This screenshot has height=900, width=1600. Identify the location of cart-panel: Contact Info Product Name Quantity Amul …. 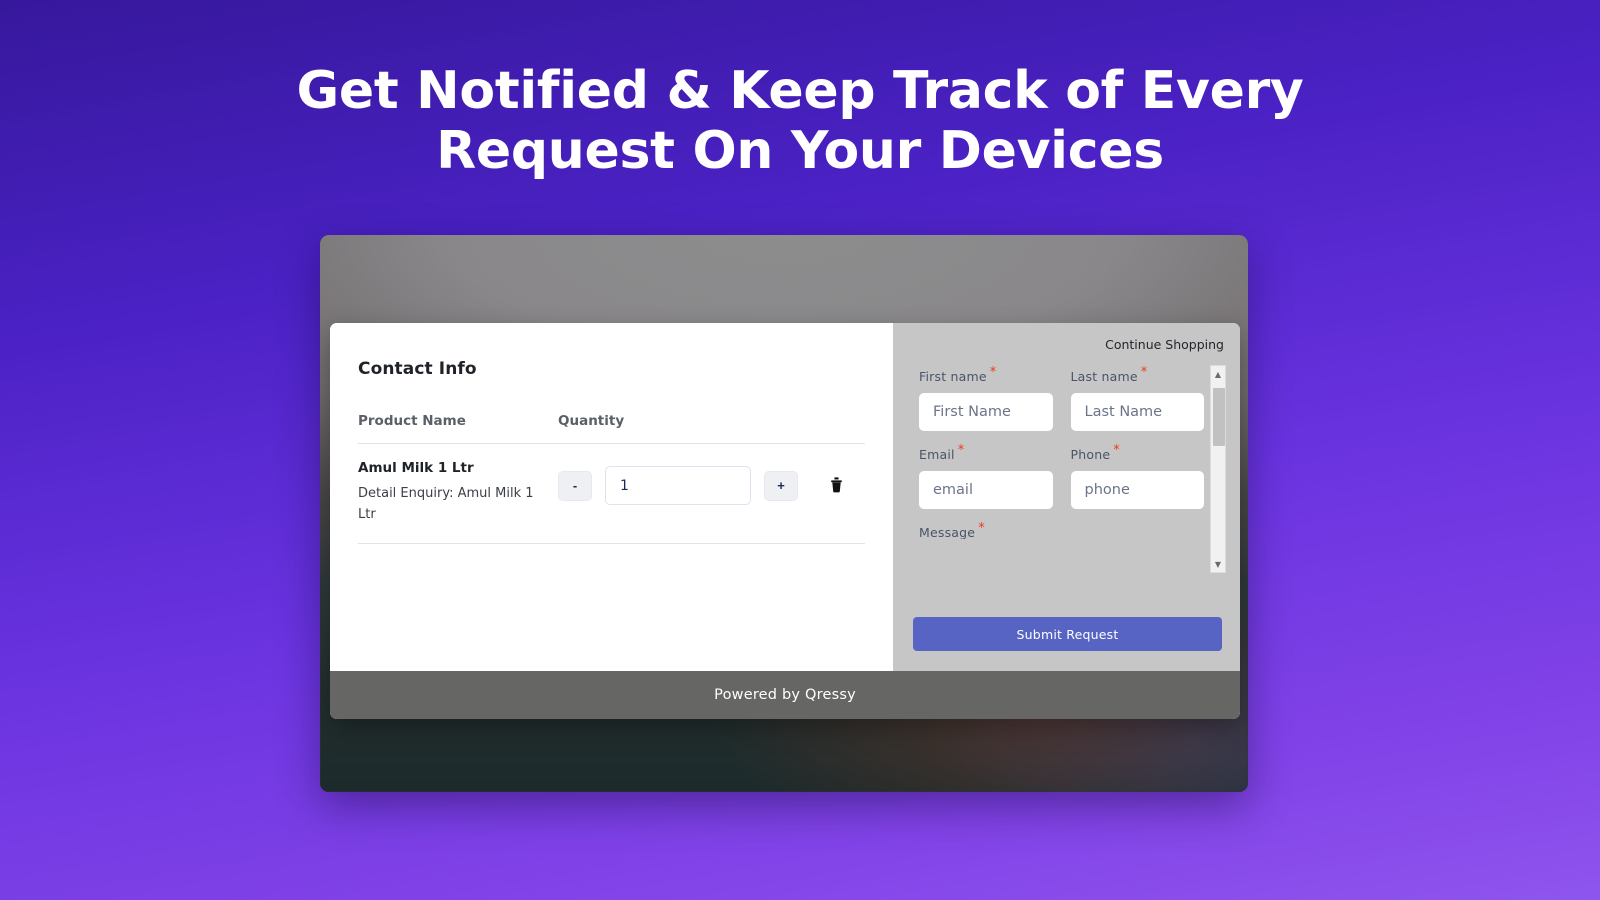
(611, 497).